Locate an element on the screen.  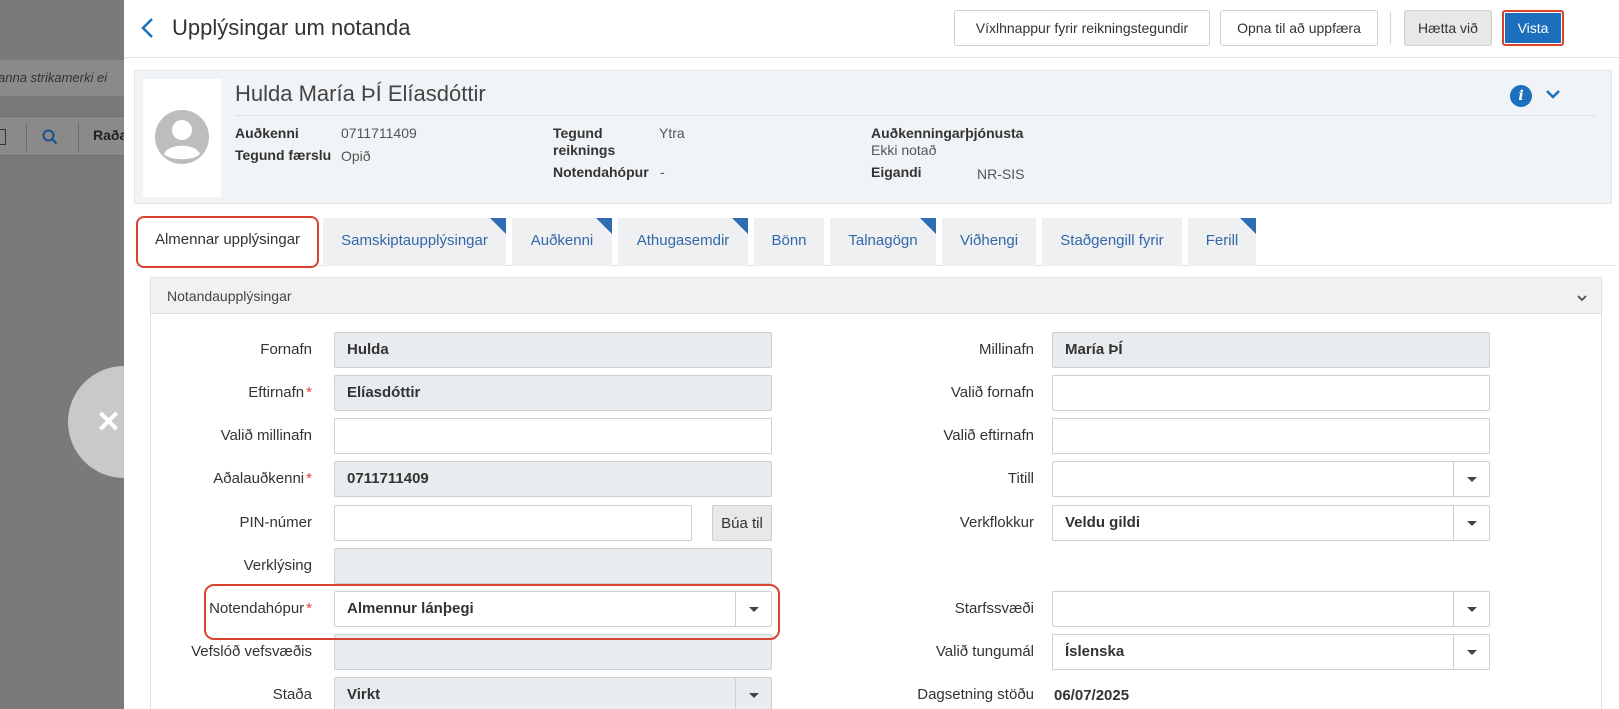
tab-notes: Athugasemdir is located at coordinates (683, 242).